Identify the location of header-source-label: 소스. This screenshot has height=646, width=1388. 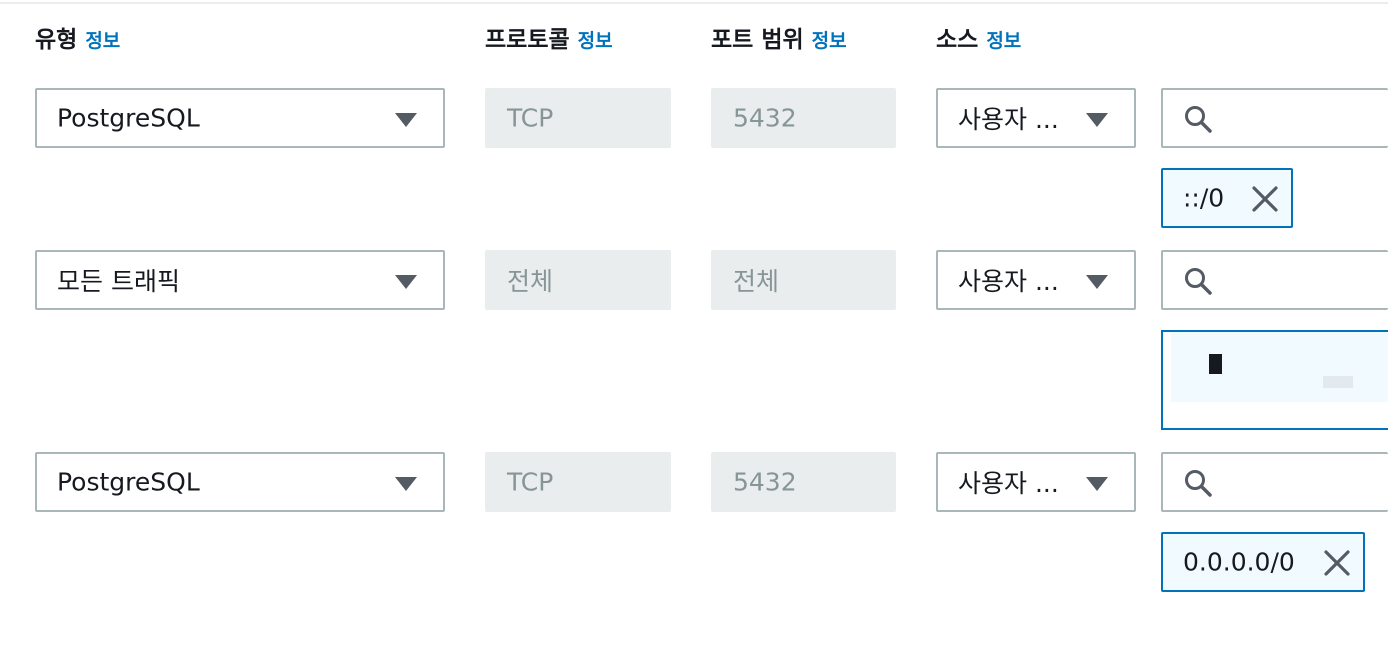
(957, 40).